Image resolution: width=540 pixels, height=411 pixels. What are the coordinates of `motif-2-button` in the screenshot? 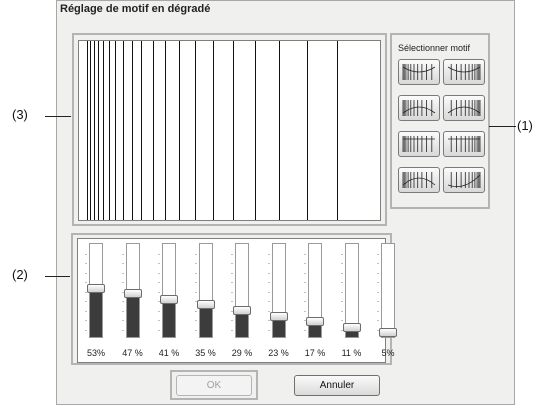 It's located at (464, 72).